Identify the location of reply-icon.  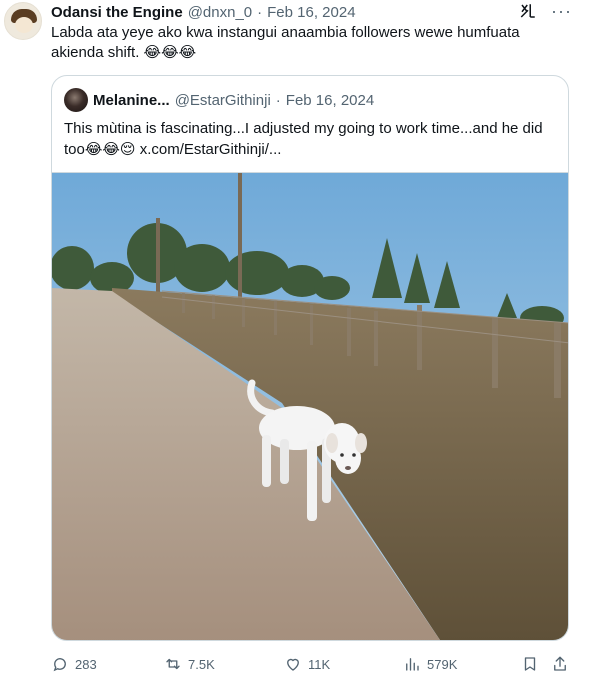
(59, 665).